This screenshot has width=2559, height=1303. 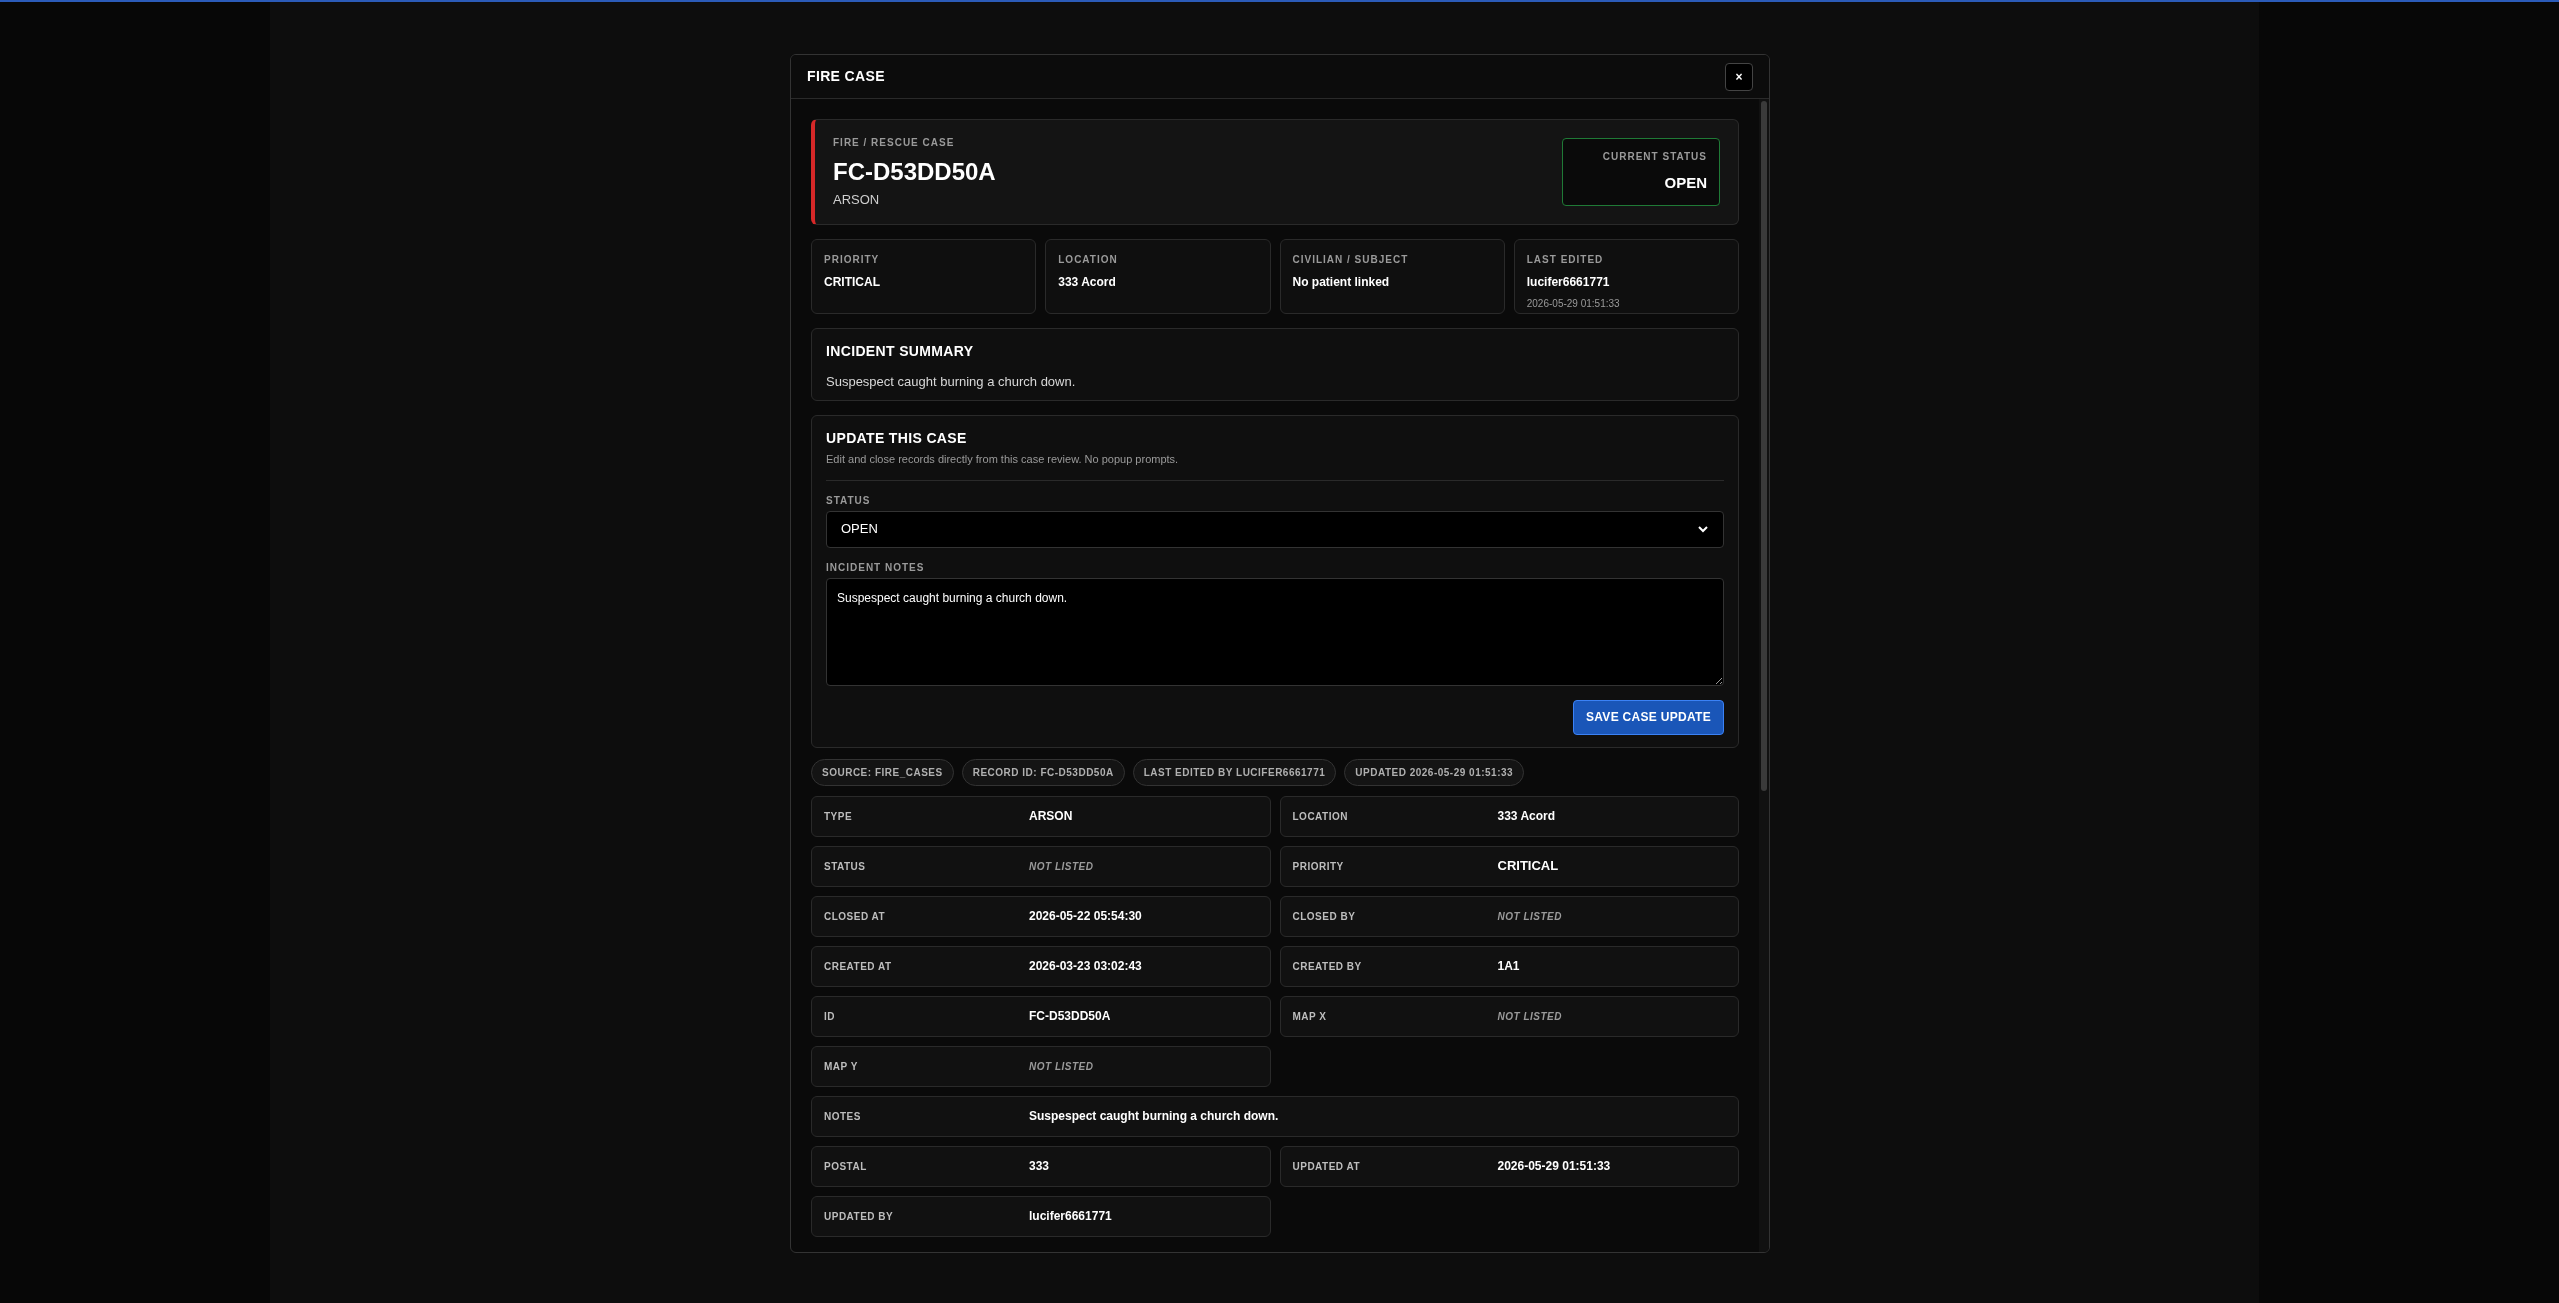 What do you see at coordinates (1508, 966) in the screenshot?
I see `detail-value: 1A1` at bounding box center [1508, 966].